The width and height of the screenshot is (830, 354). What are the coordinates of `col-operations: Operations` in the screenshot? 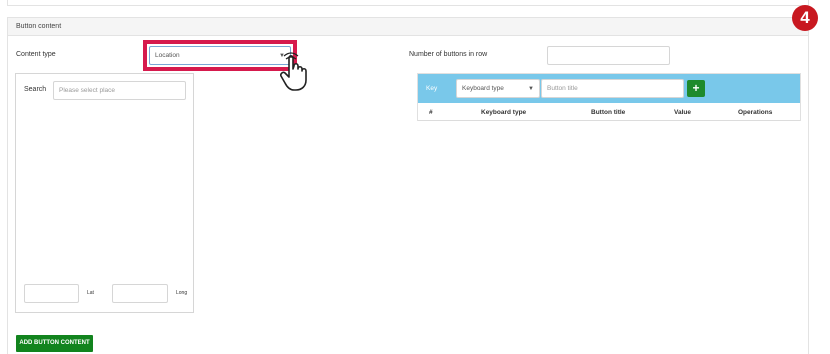 It's located at (755, 112).